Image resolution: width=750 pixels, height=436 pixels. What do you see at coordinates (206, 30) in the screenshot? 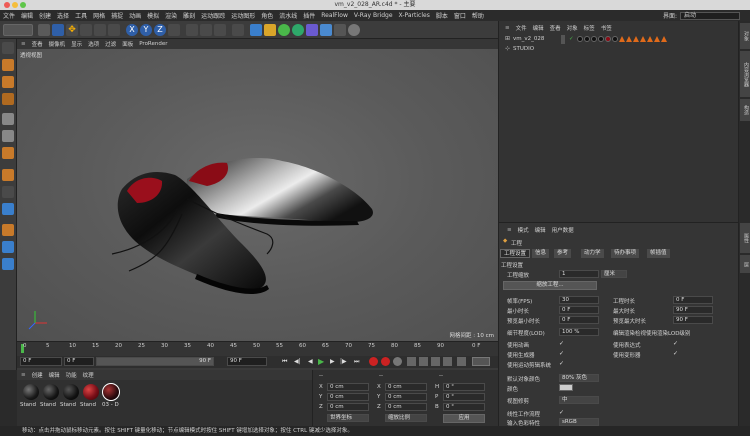
I see `render-picture-viewer-icon` at bounding box center [206, 30].